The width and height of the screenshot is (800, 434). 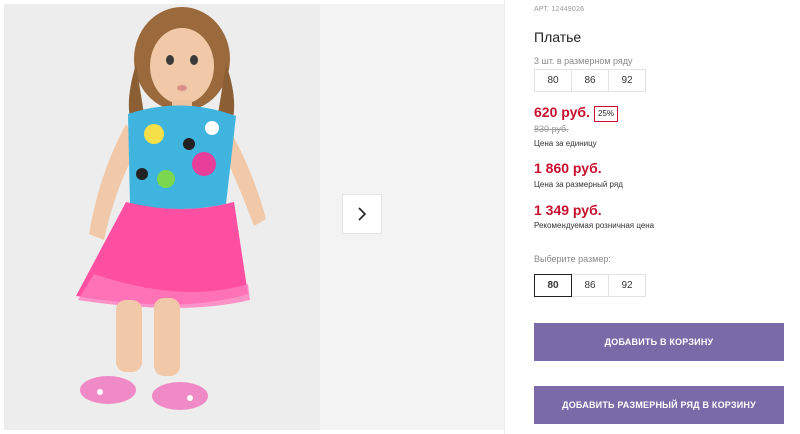 What do you see at coordinates (565, 143) in the screenshot?
I see `unit-price-note: Цена за единицу` at bounding box center [565, 143].